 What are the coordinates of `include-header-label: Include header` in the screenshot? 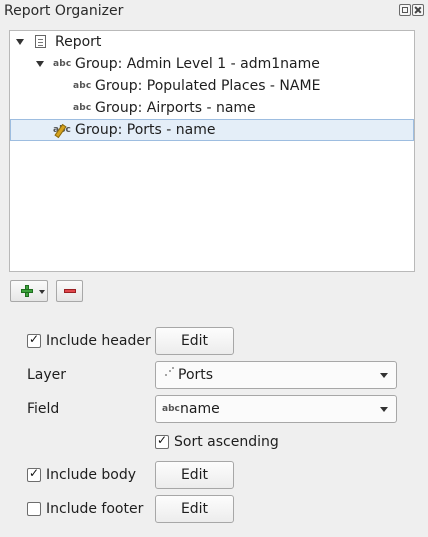 It's located at (98, 341).